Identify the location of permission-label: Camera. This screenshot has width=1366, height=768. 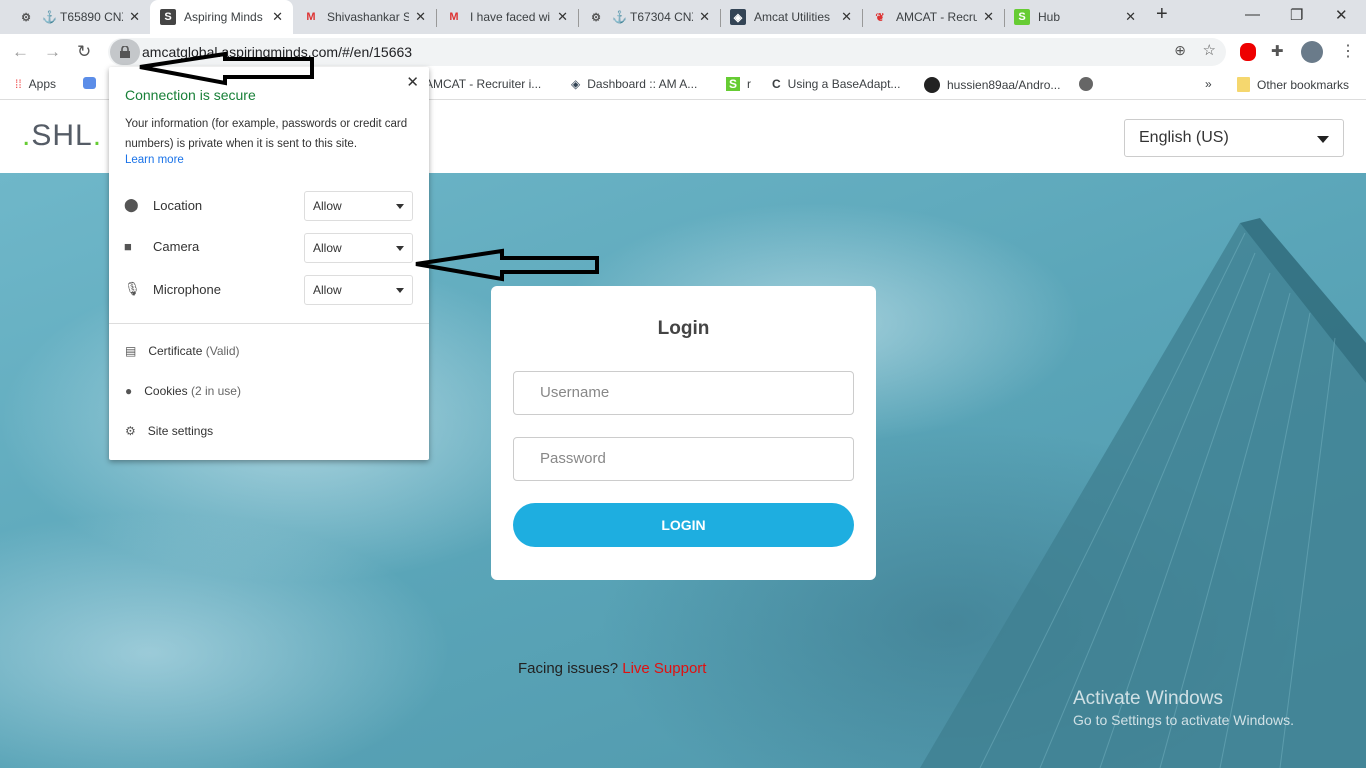
(176, 246).